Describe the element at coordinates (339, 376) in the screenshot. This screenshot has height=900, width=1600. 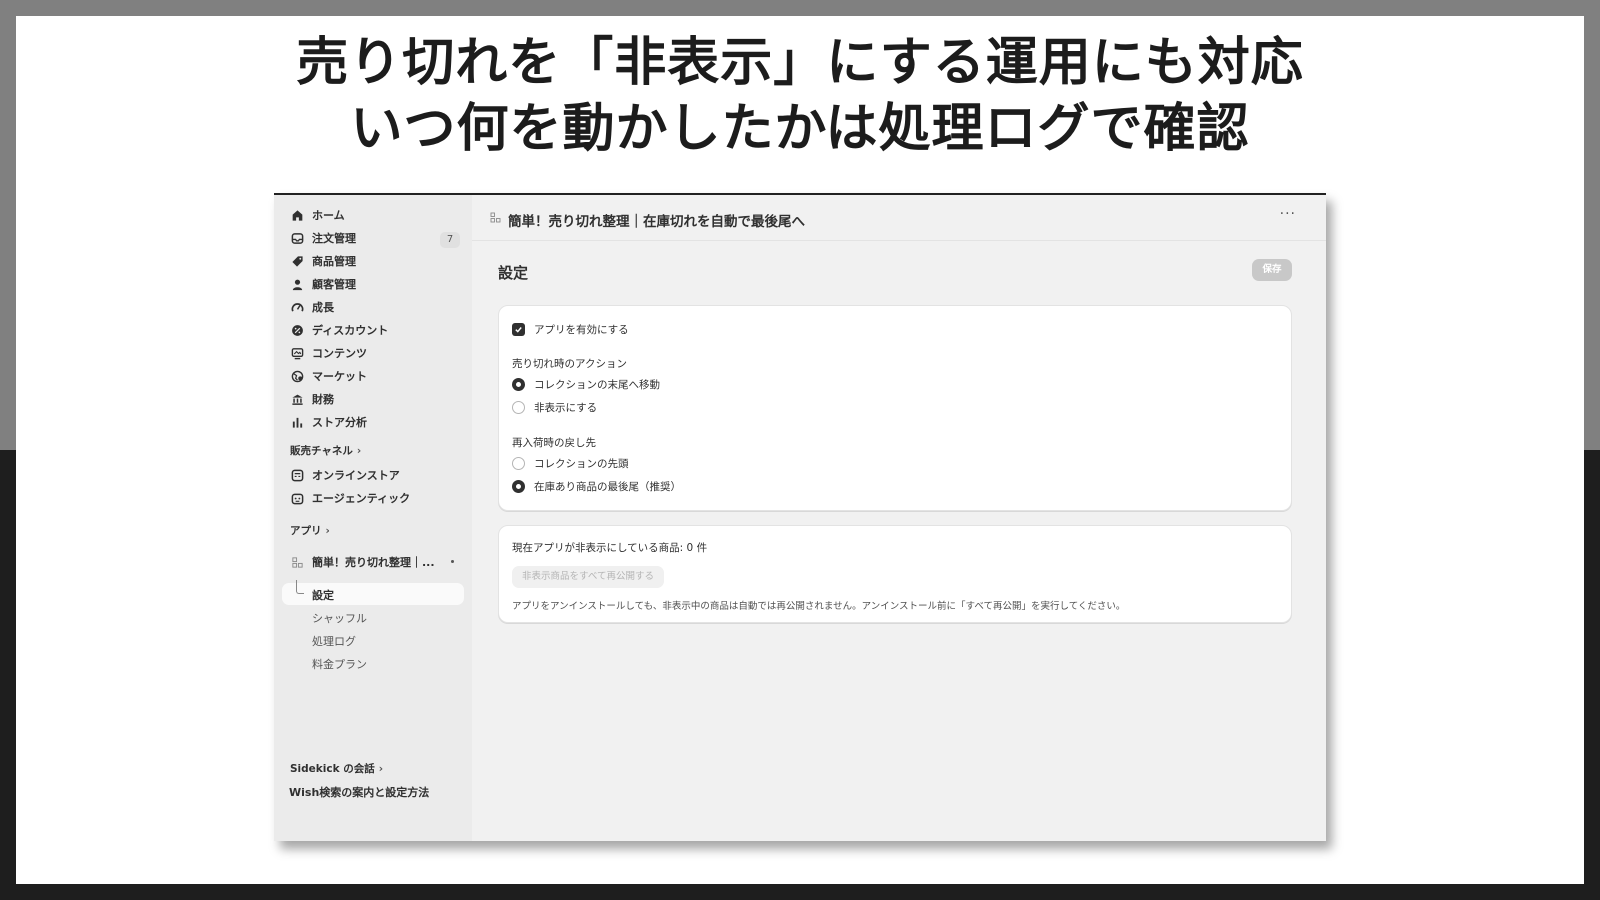
I see `sidebar-item-label: マーケット` at that location.